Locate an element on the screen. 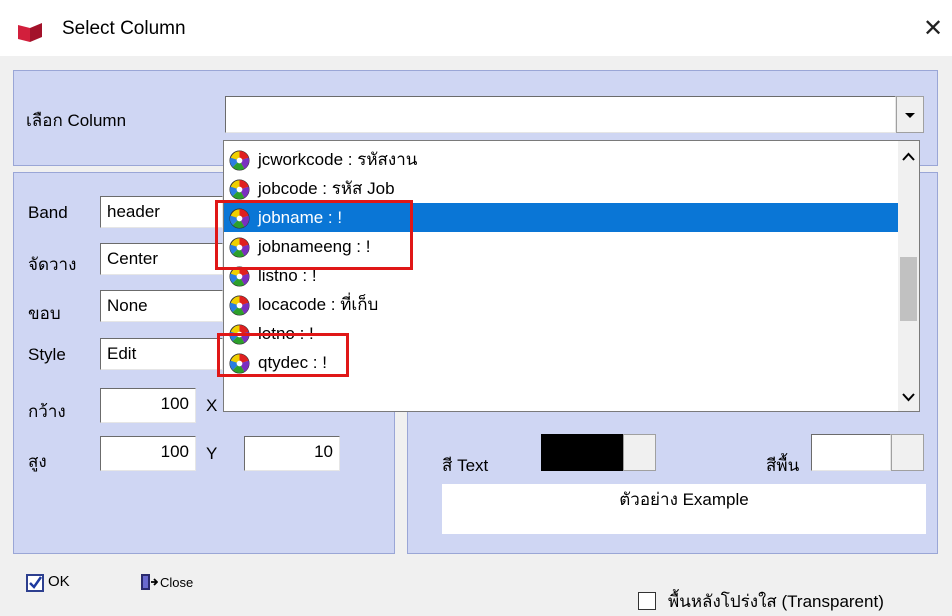 The width and height of the screenshot is (952, 616). align-label: จัดวาง is located at coordinates (52, 264).